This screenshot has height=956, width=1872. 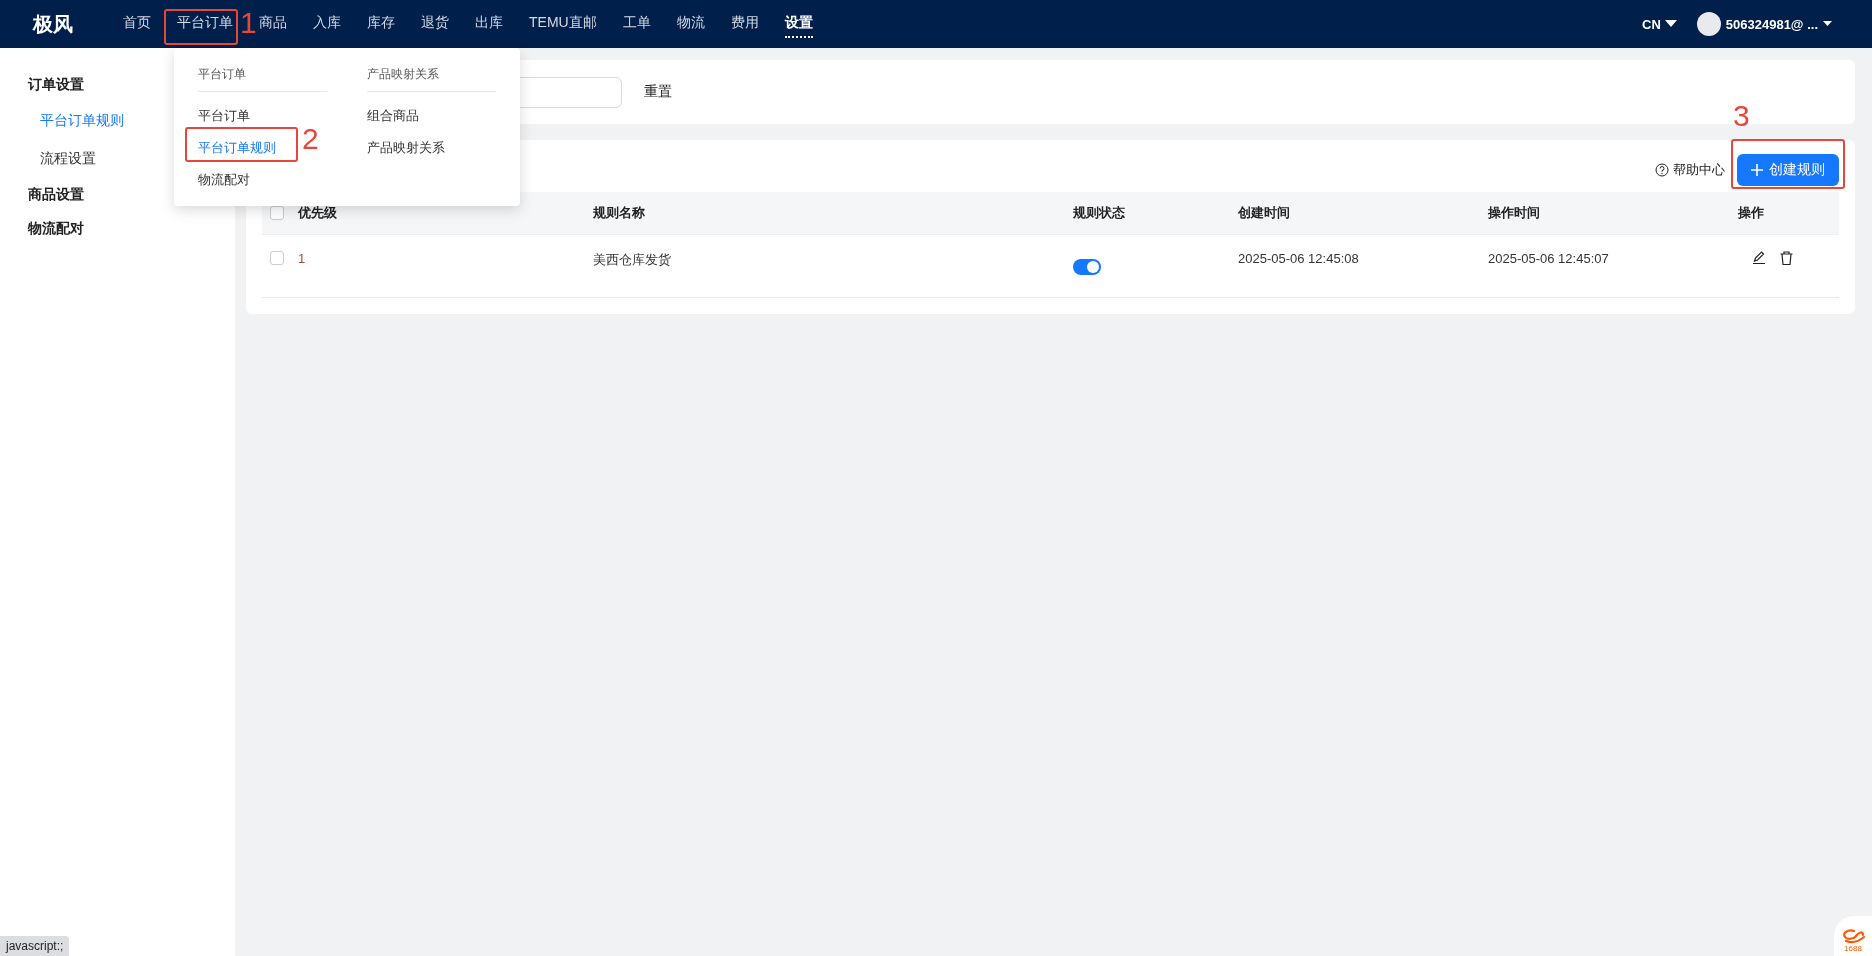 I want to click on nav-item: TEMU直邮, so click(x=563, y=24).